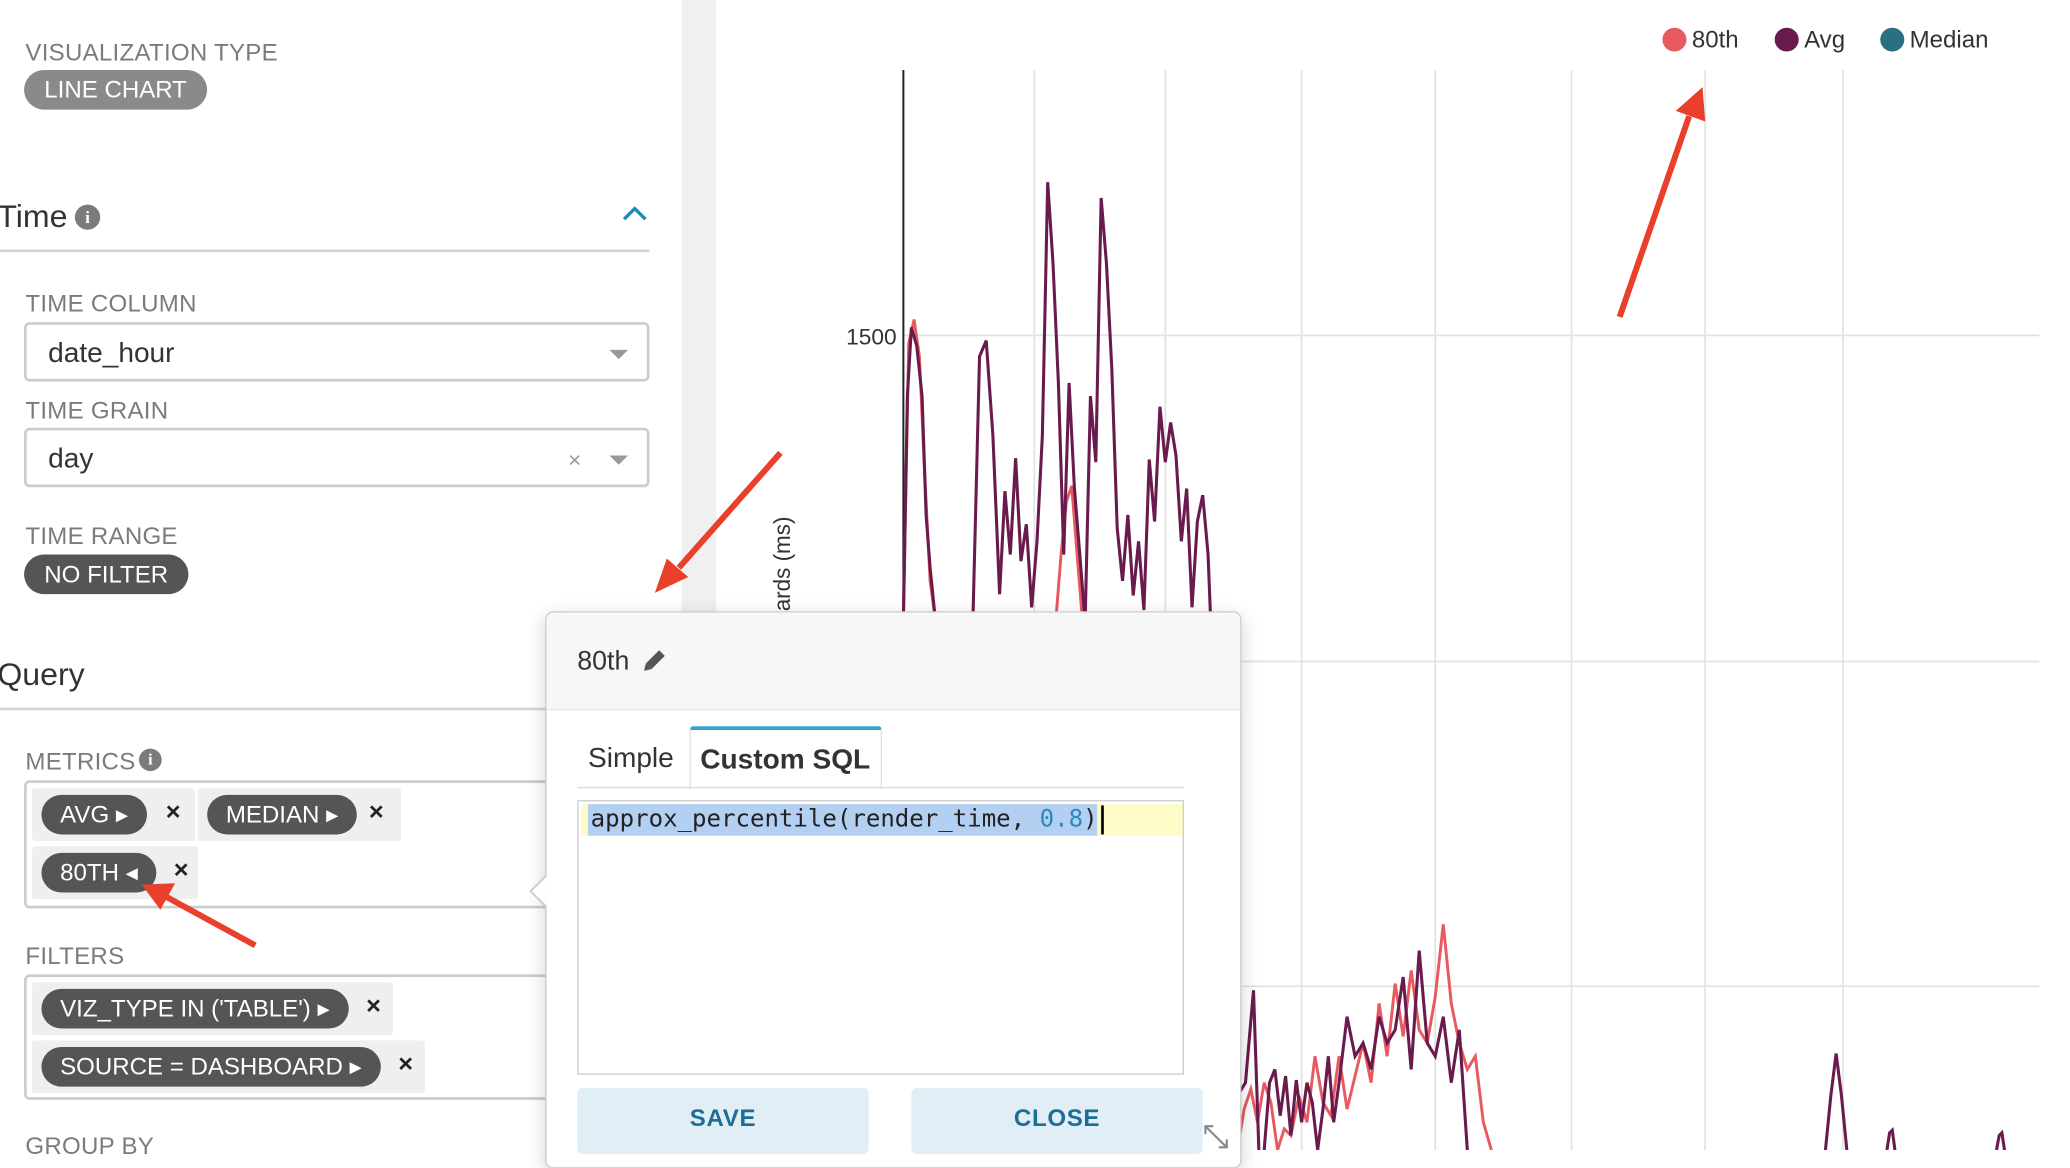 This screenshot has width=2070, height=1168. Describe the element at coordinates (1949, 39) in the screenshot. I see `legend-label-median: Median` at that location.